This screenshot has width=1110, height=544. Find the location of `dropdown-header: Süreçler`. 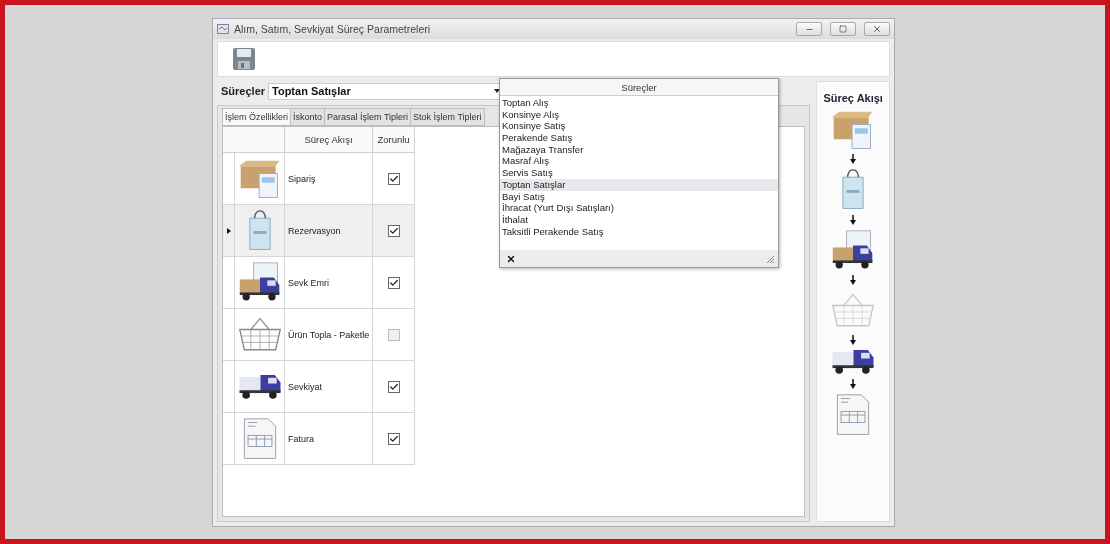

dropdown-header: Süreçler is located at coordinates (639, 87).